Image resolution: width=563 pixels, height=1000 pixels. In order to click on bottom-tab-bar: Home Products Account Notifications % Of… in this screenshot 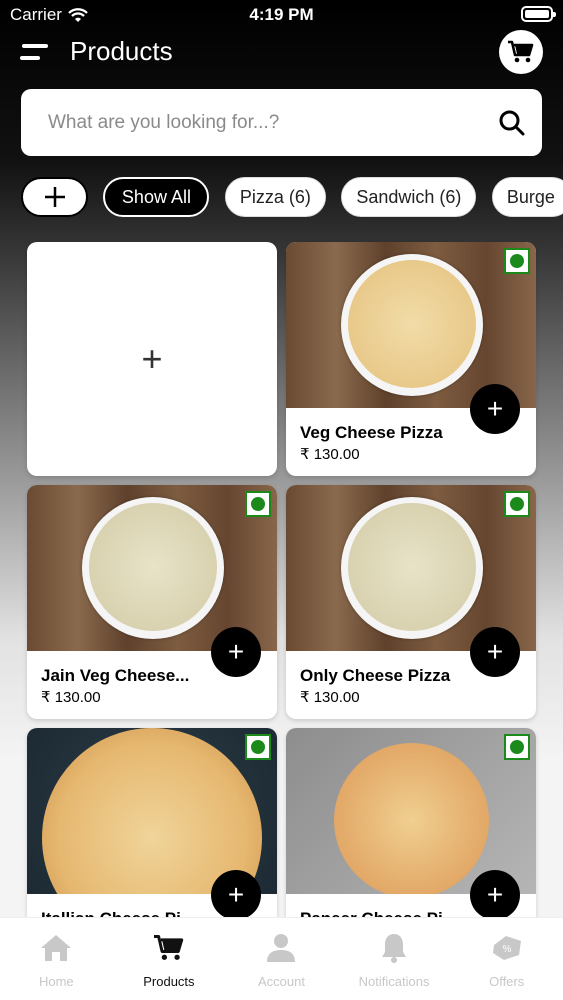, I will do `click(281, 958)`.